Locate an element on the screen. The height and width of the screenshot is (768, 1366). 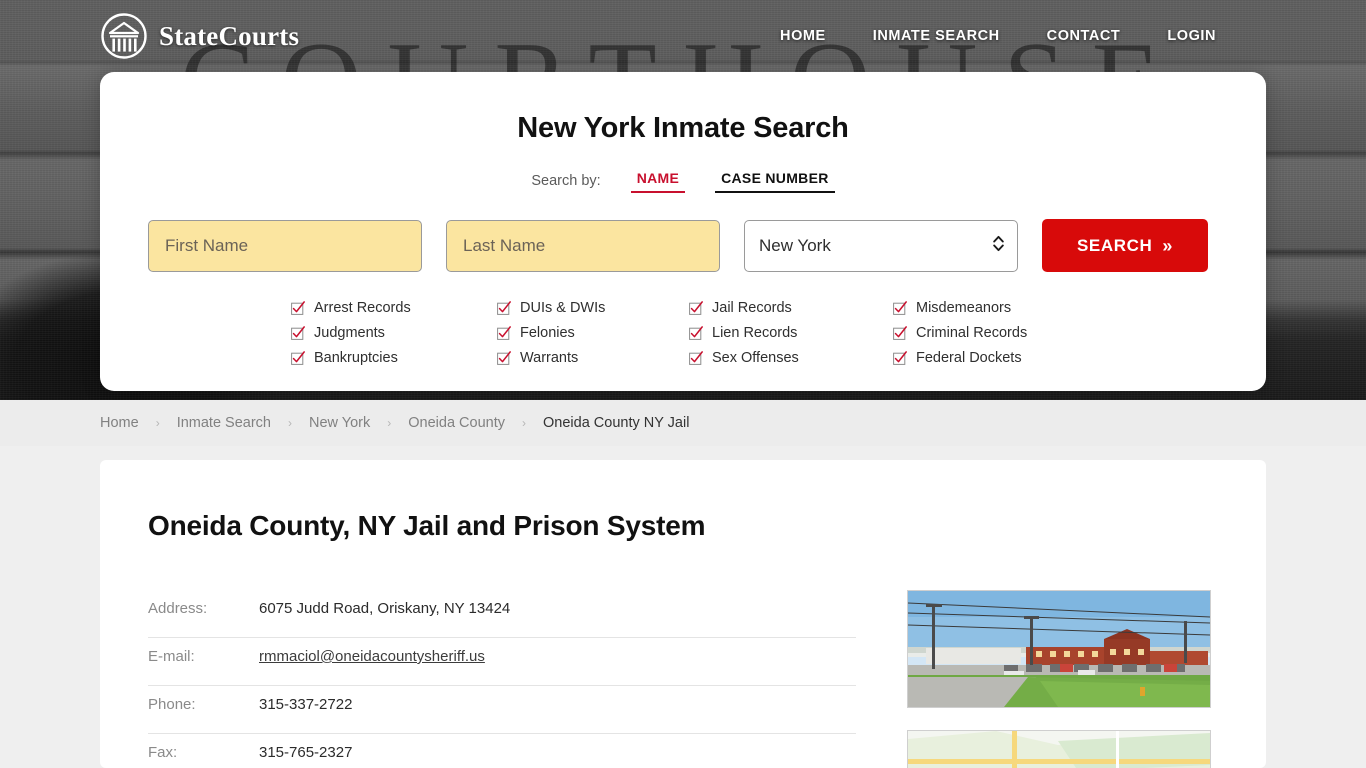
table-row: E-mail: rmmaciol@oneidacountysheriff.us is located at coordinates (502, 661).